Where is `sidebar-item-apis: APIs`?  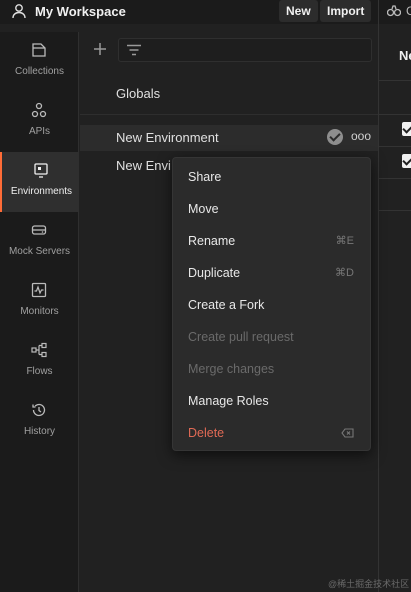
sidebar-item-apis: APIs is located at coordinates (39, 122).